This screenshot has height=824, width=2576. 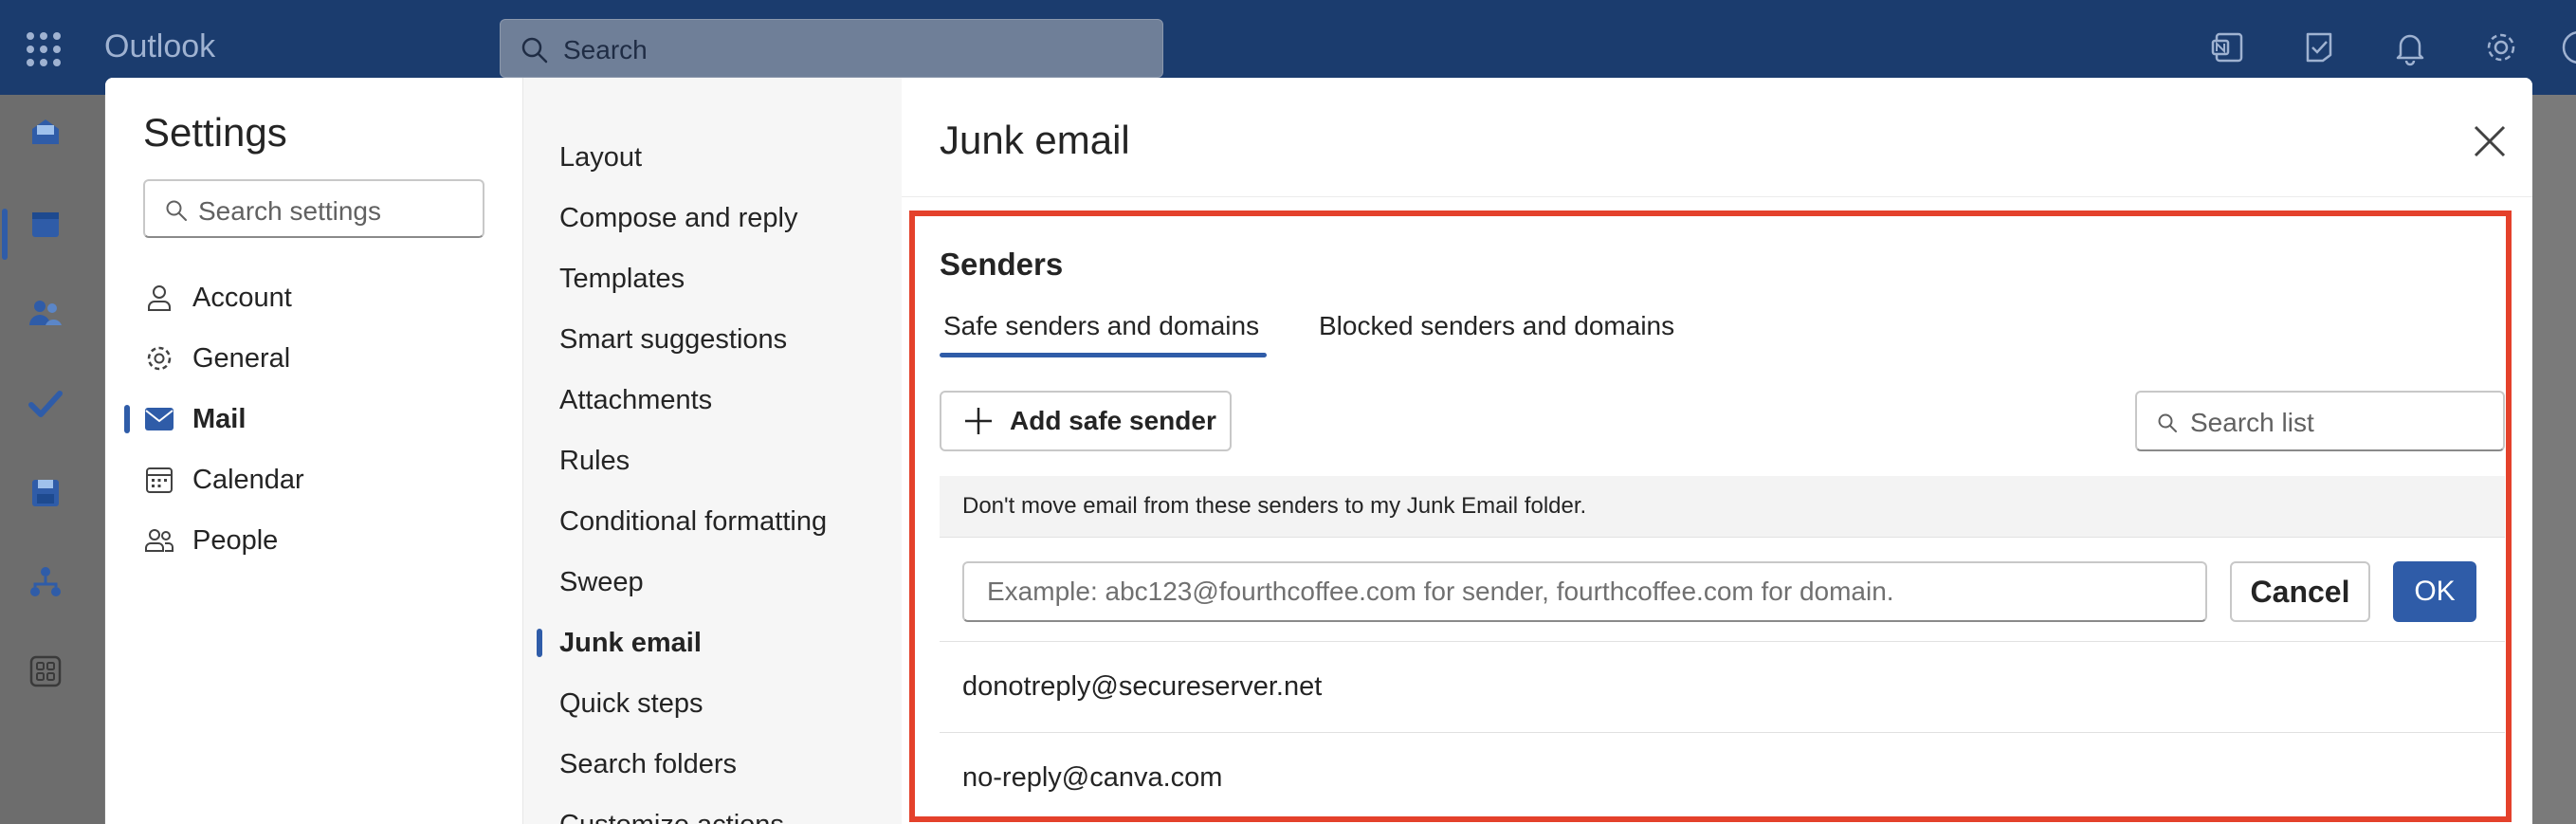 What do you see at coordinates (45, 404) in the screenshot?
I see `todo-icon` at bounding box center [45, 404].